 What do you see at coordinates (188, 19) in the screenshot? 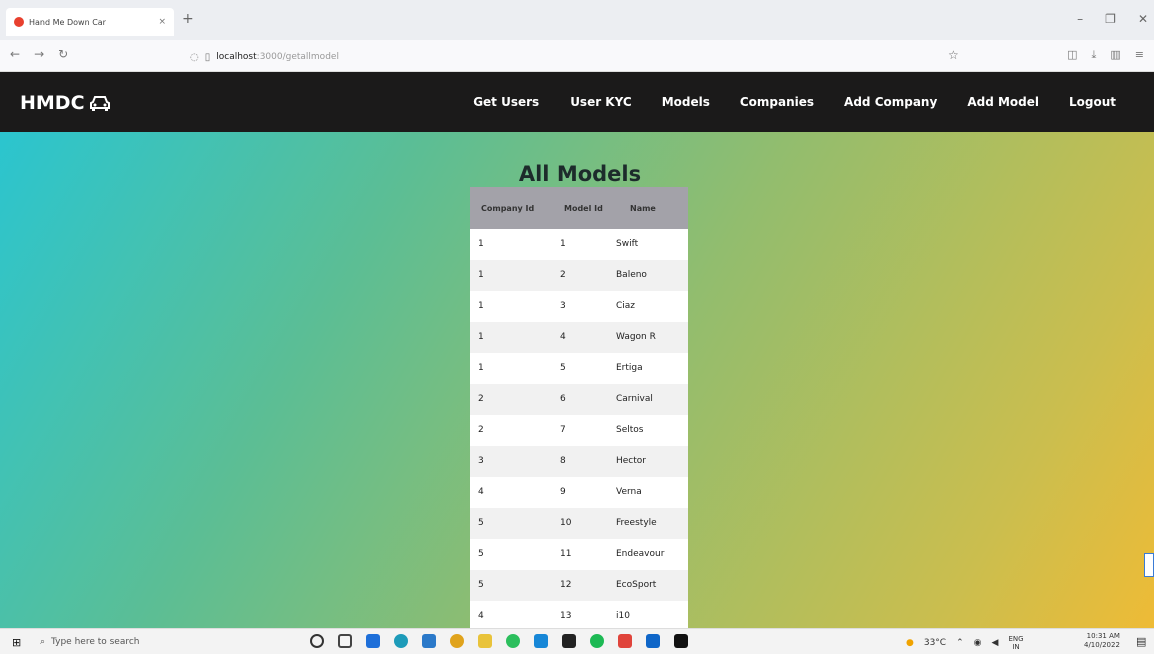
I see `new-tab-button: +` at bounding box center [188, 19].